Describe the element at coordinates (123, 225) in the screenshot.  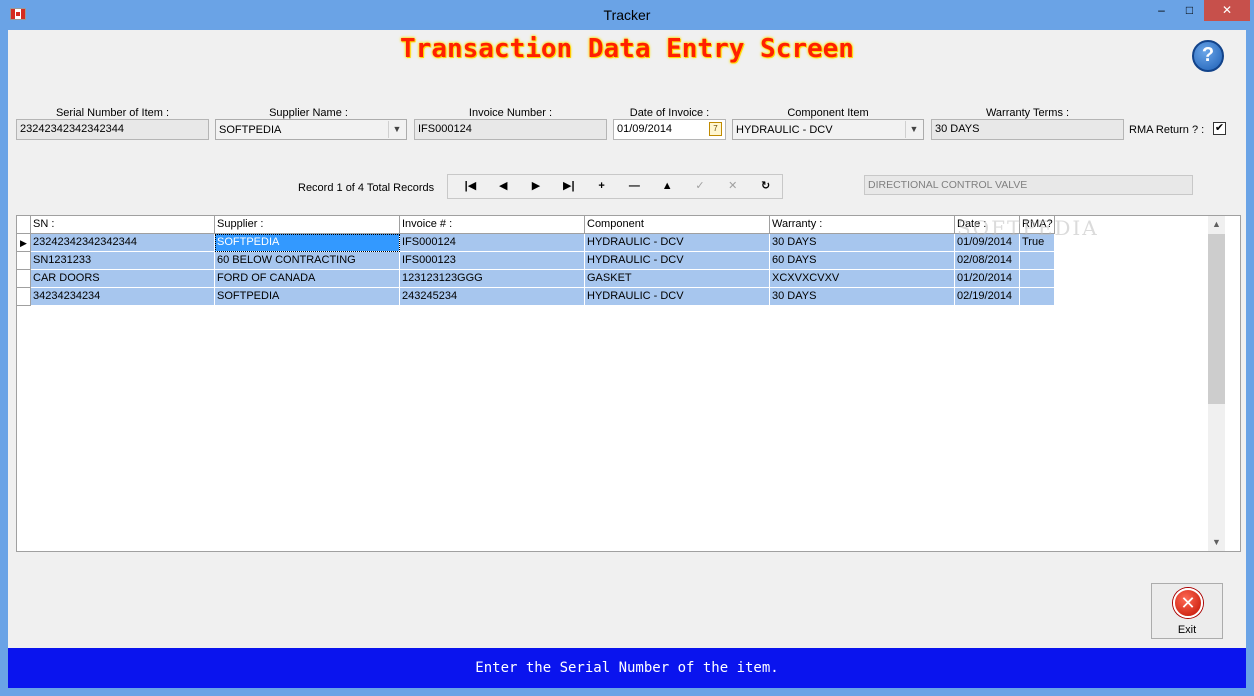
I see `column-header: SN :` at that location.